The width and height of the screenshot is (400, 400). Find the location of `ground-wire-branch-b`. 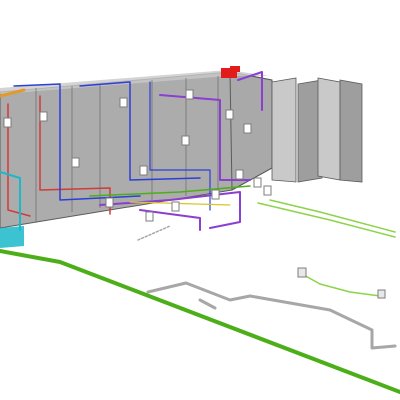

ground-wire-branch-b is located at coordinates (326, 220).